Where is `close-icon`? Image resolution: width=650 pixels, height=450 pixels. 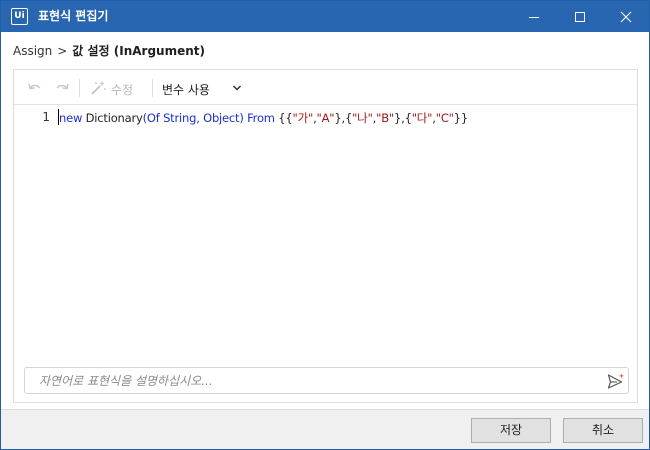
close-icon is located at coordinates (626, 17).